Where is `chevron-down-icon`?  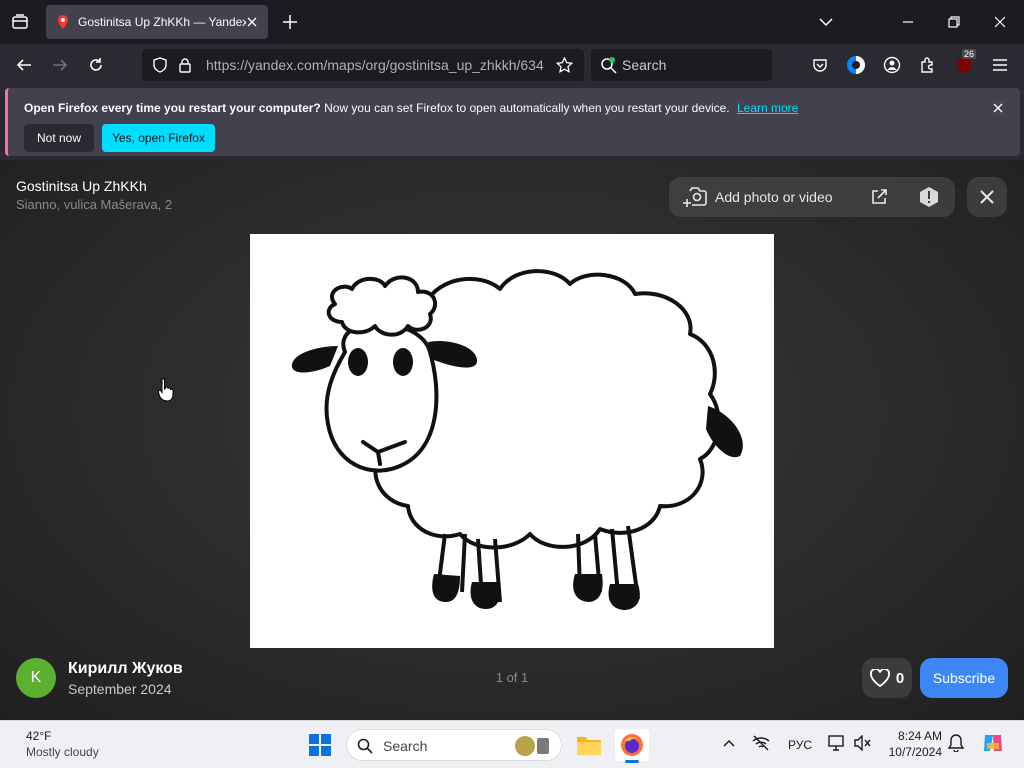 chevron-down-icon is located at coordinates (826, 22).